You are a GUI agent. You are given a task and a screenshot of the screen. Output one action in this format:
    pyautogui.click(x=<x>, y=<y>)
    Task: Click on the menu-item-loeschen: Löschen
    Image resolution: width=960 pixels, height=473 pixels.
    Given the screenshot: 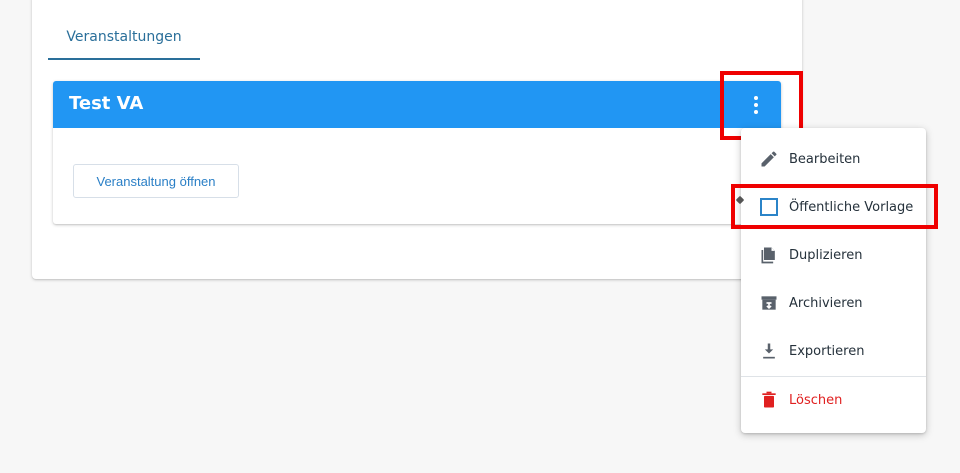 What is the action you would take?
    pyautogui.click(x=833, y=400)
    